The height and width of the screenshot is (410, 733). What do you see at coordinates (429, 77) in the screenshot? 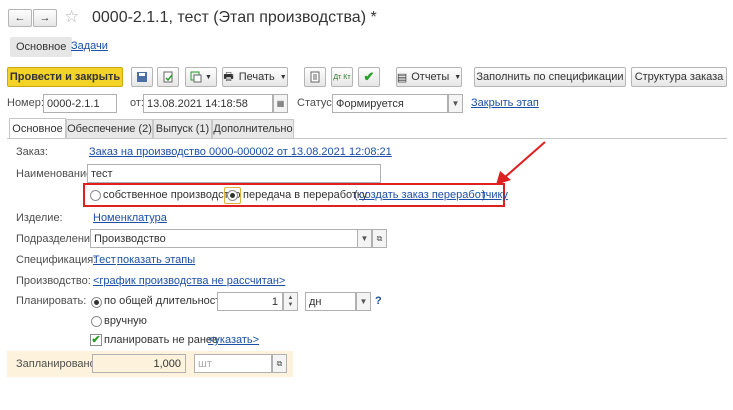
I see `reports-button: ▤ Отчеты ▼` at bounding box center [429, 77].